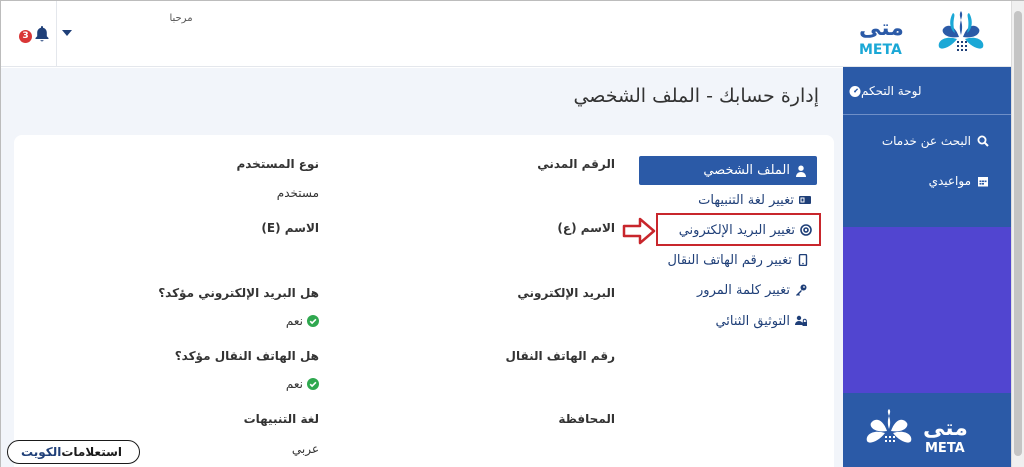 The height and width of the screenshot is (467, 1024). I want to click on at-icon, so click(806, 230).